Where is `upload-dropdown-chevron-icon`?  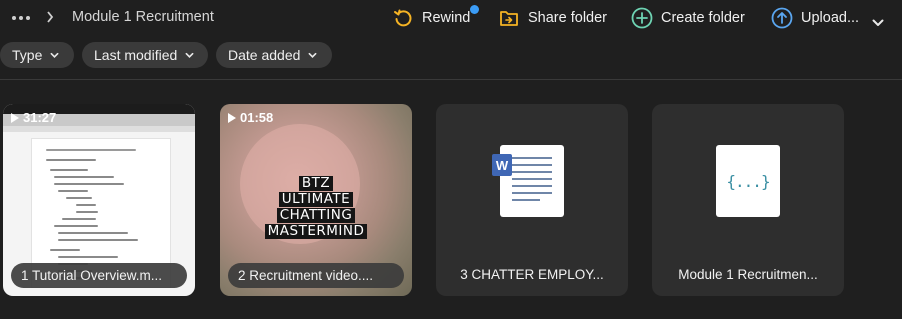 upload-dropdown-chevron-icon is located at coordinates (878, 20).